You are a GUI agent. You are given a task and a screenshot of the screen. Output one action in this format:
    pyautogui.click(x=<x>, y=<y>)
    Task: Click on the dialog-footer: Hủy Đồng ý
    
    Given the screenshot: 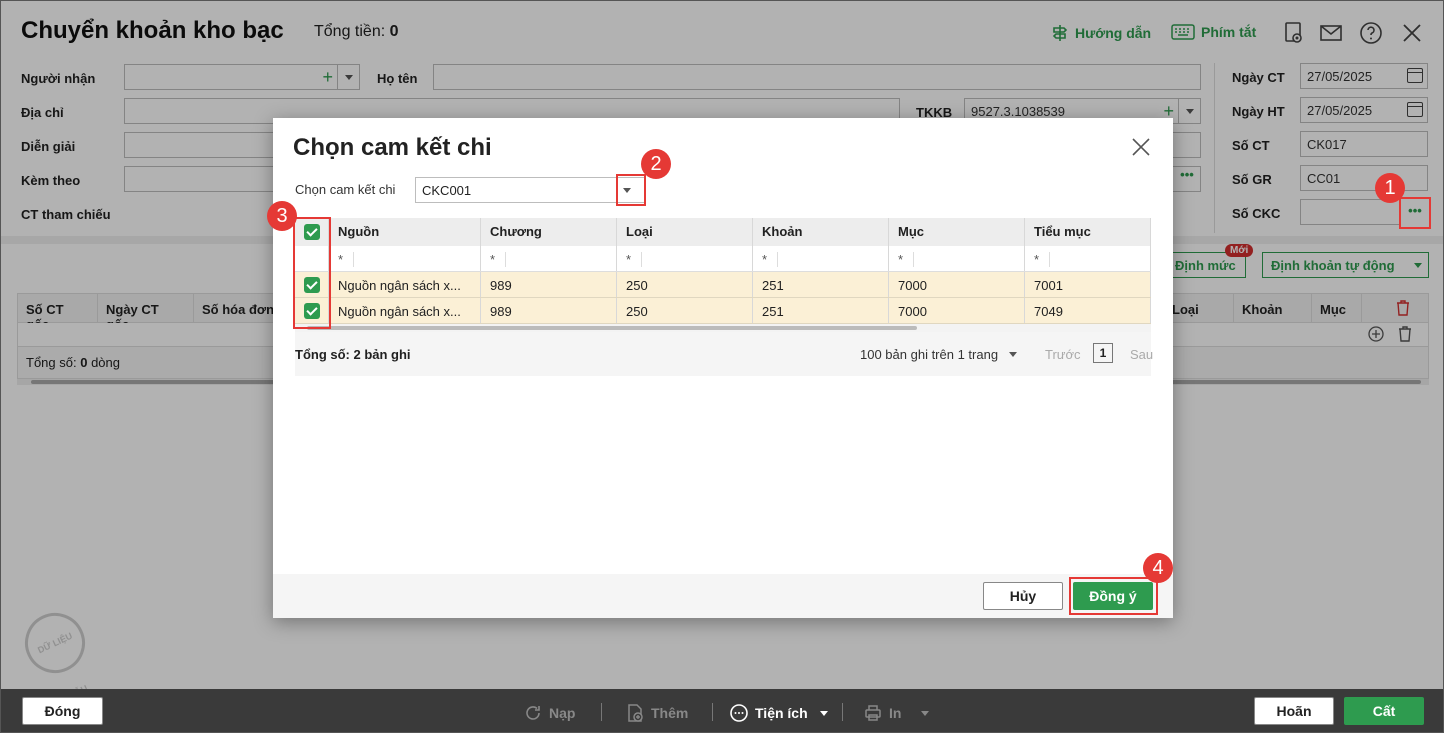 What is the action you would take?
    pyautogui.click(x=723, y=596)
    